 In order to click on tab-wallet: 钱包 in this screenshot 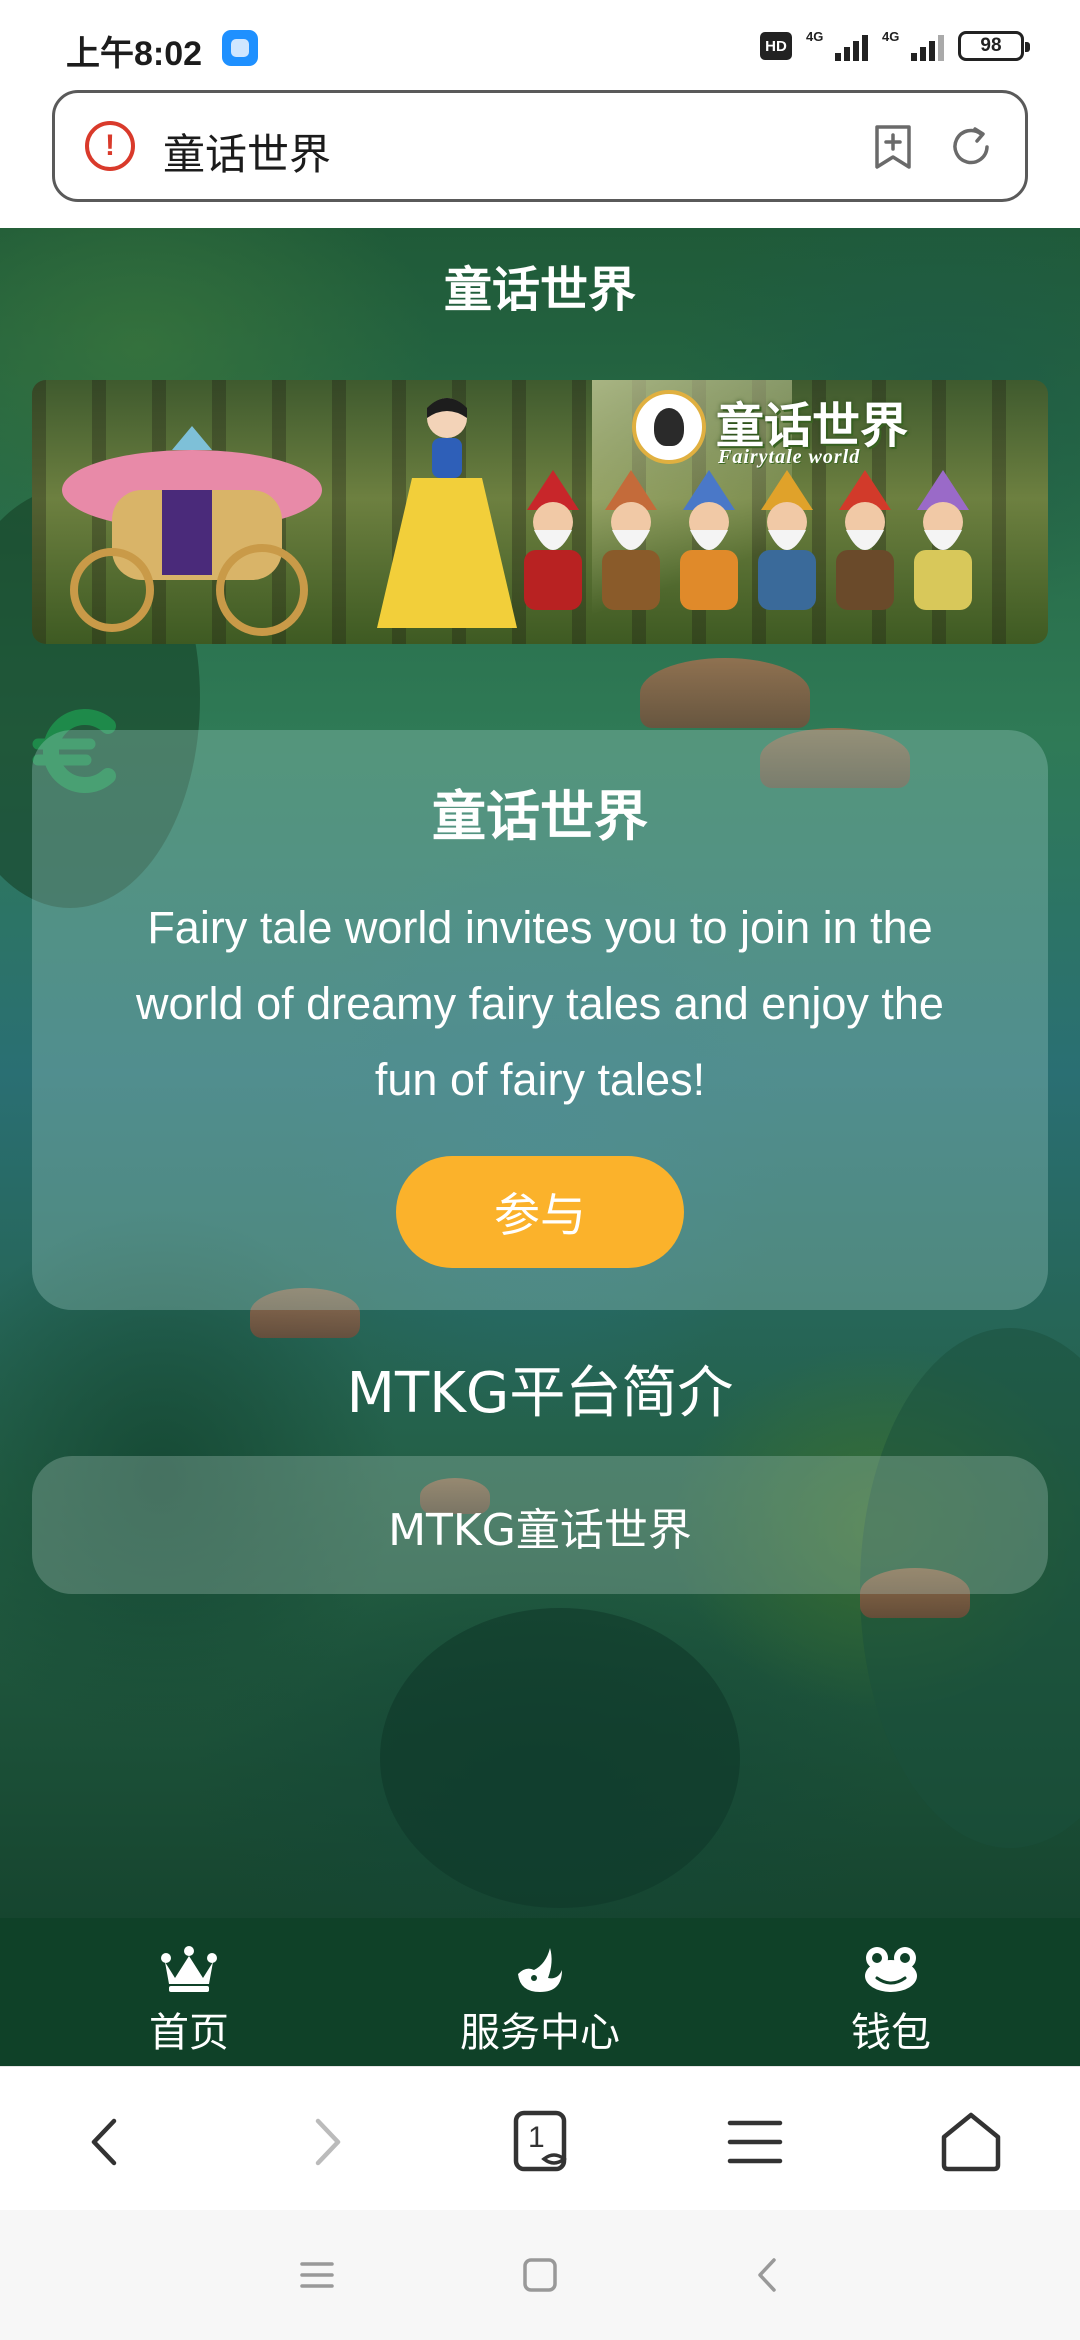, I will do `click(891, 1992)`.